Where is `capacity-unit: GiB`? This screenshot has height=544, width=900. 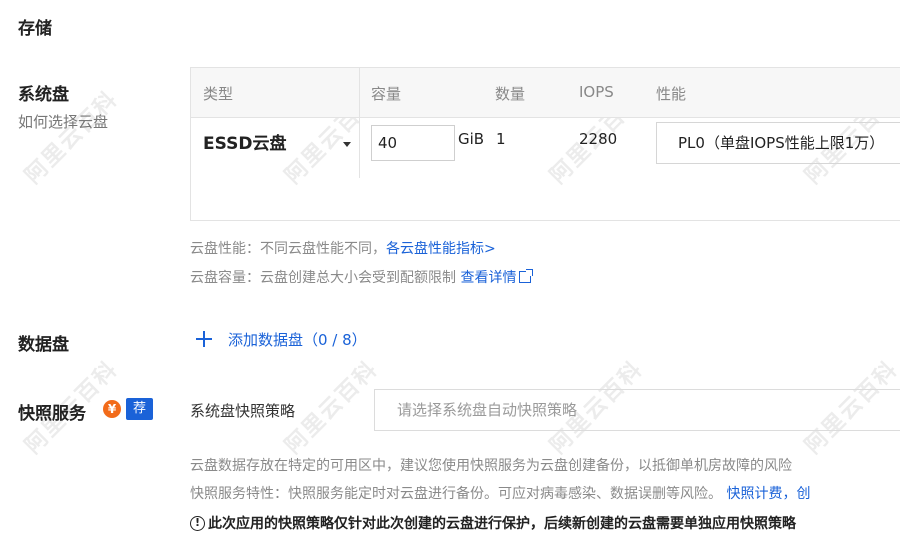 capacity-unit: GiB is located at coordinates (471, 139).